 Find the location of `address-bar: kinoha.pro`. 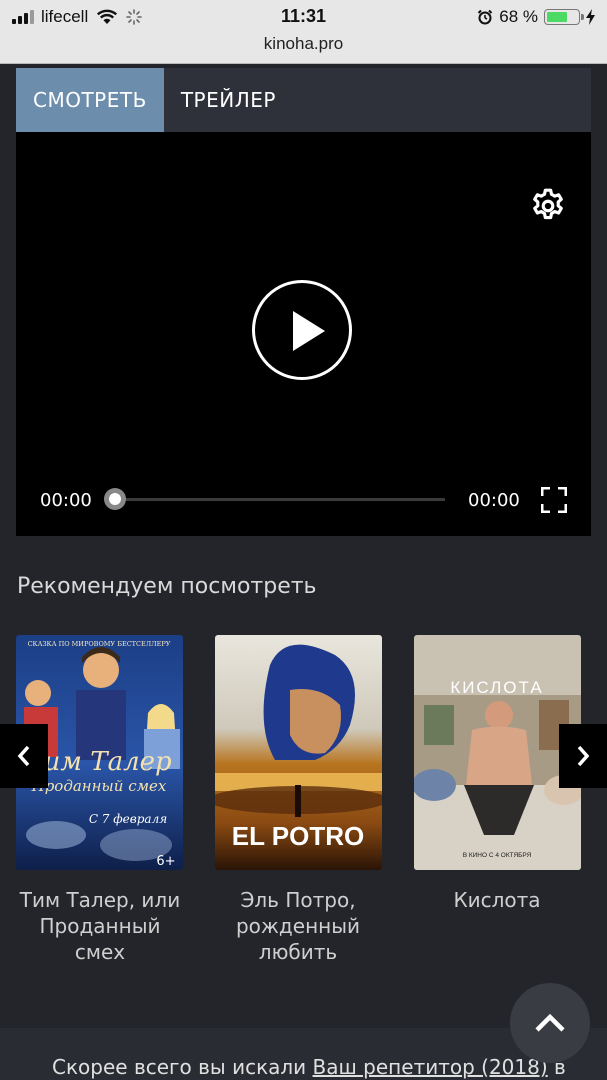

address-bar: kinoha.pro is located at coordinates (303, 49).